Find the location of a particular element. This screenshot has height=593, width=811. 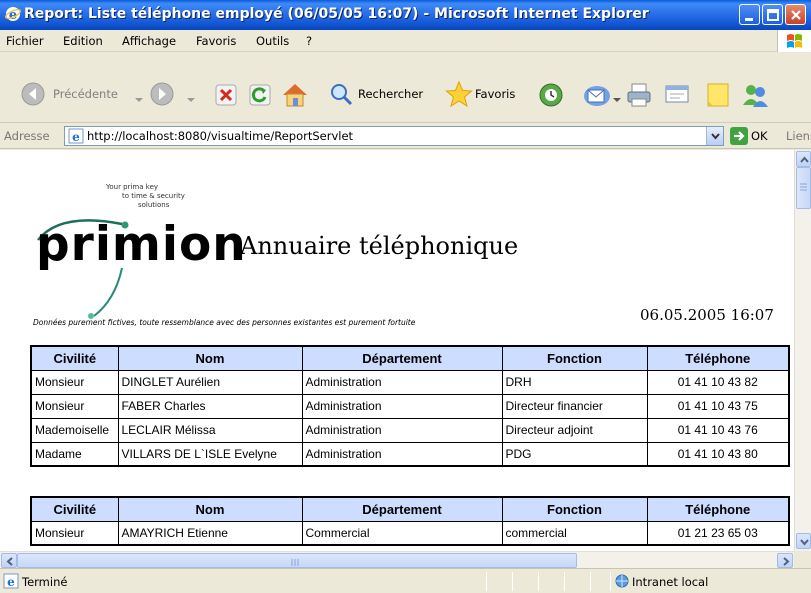

menu-fichier: Fichier is located at coordinates (25, 41).